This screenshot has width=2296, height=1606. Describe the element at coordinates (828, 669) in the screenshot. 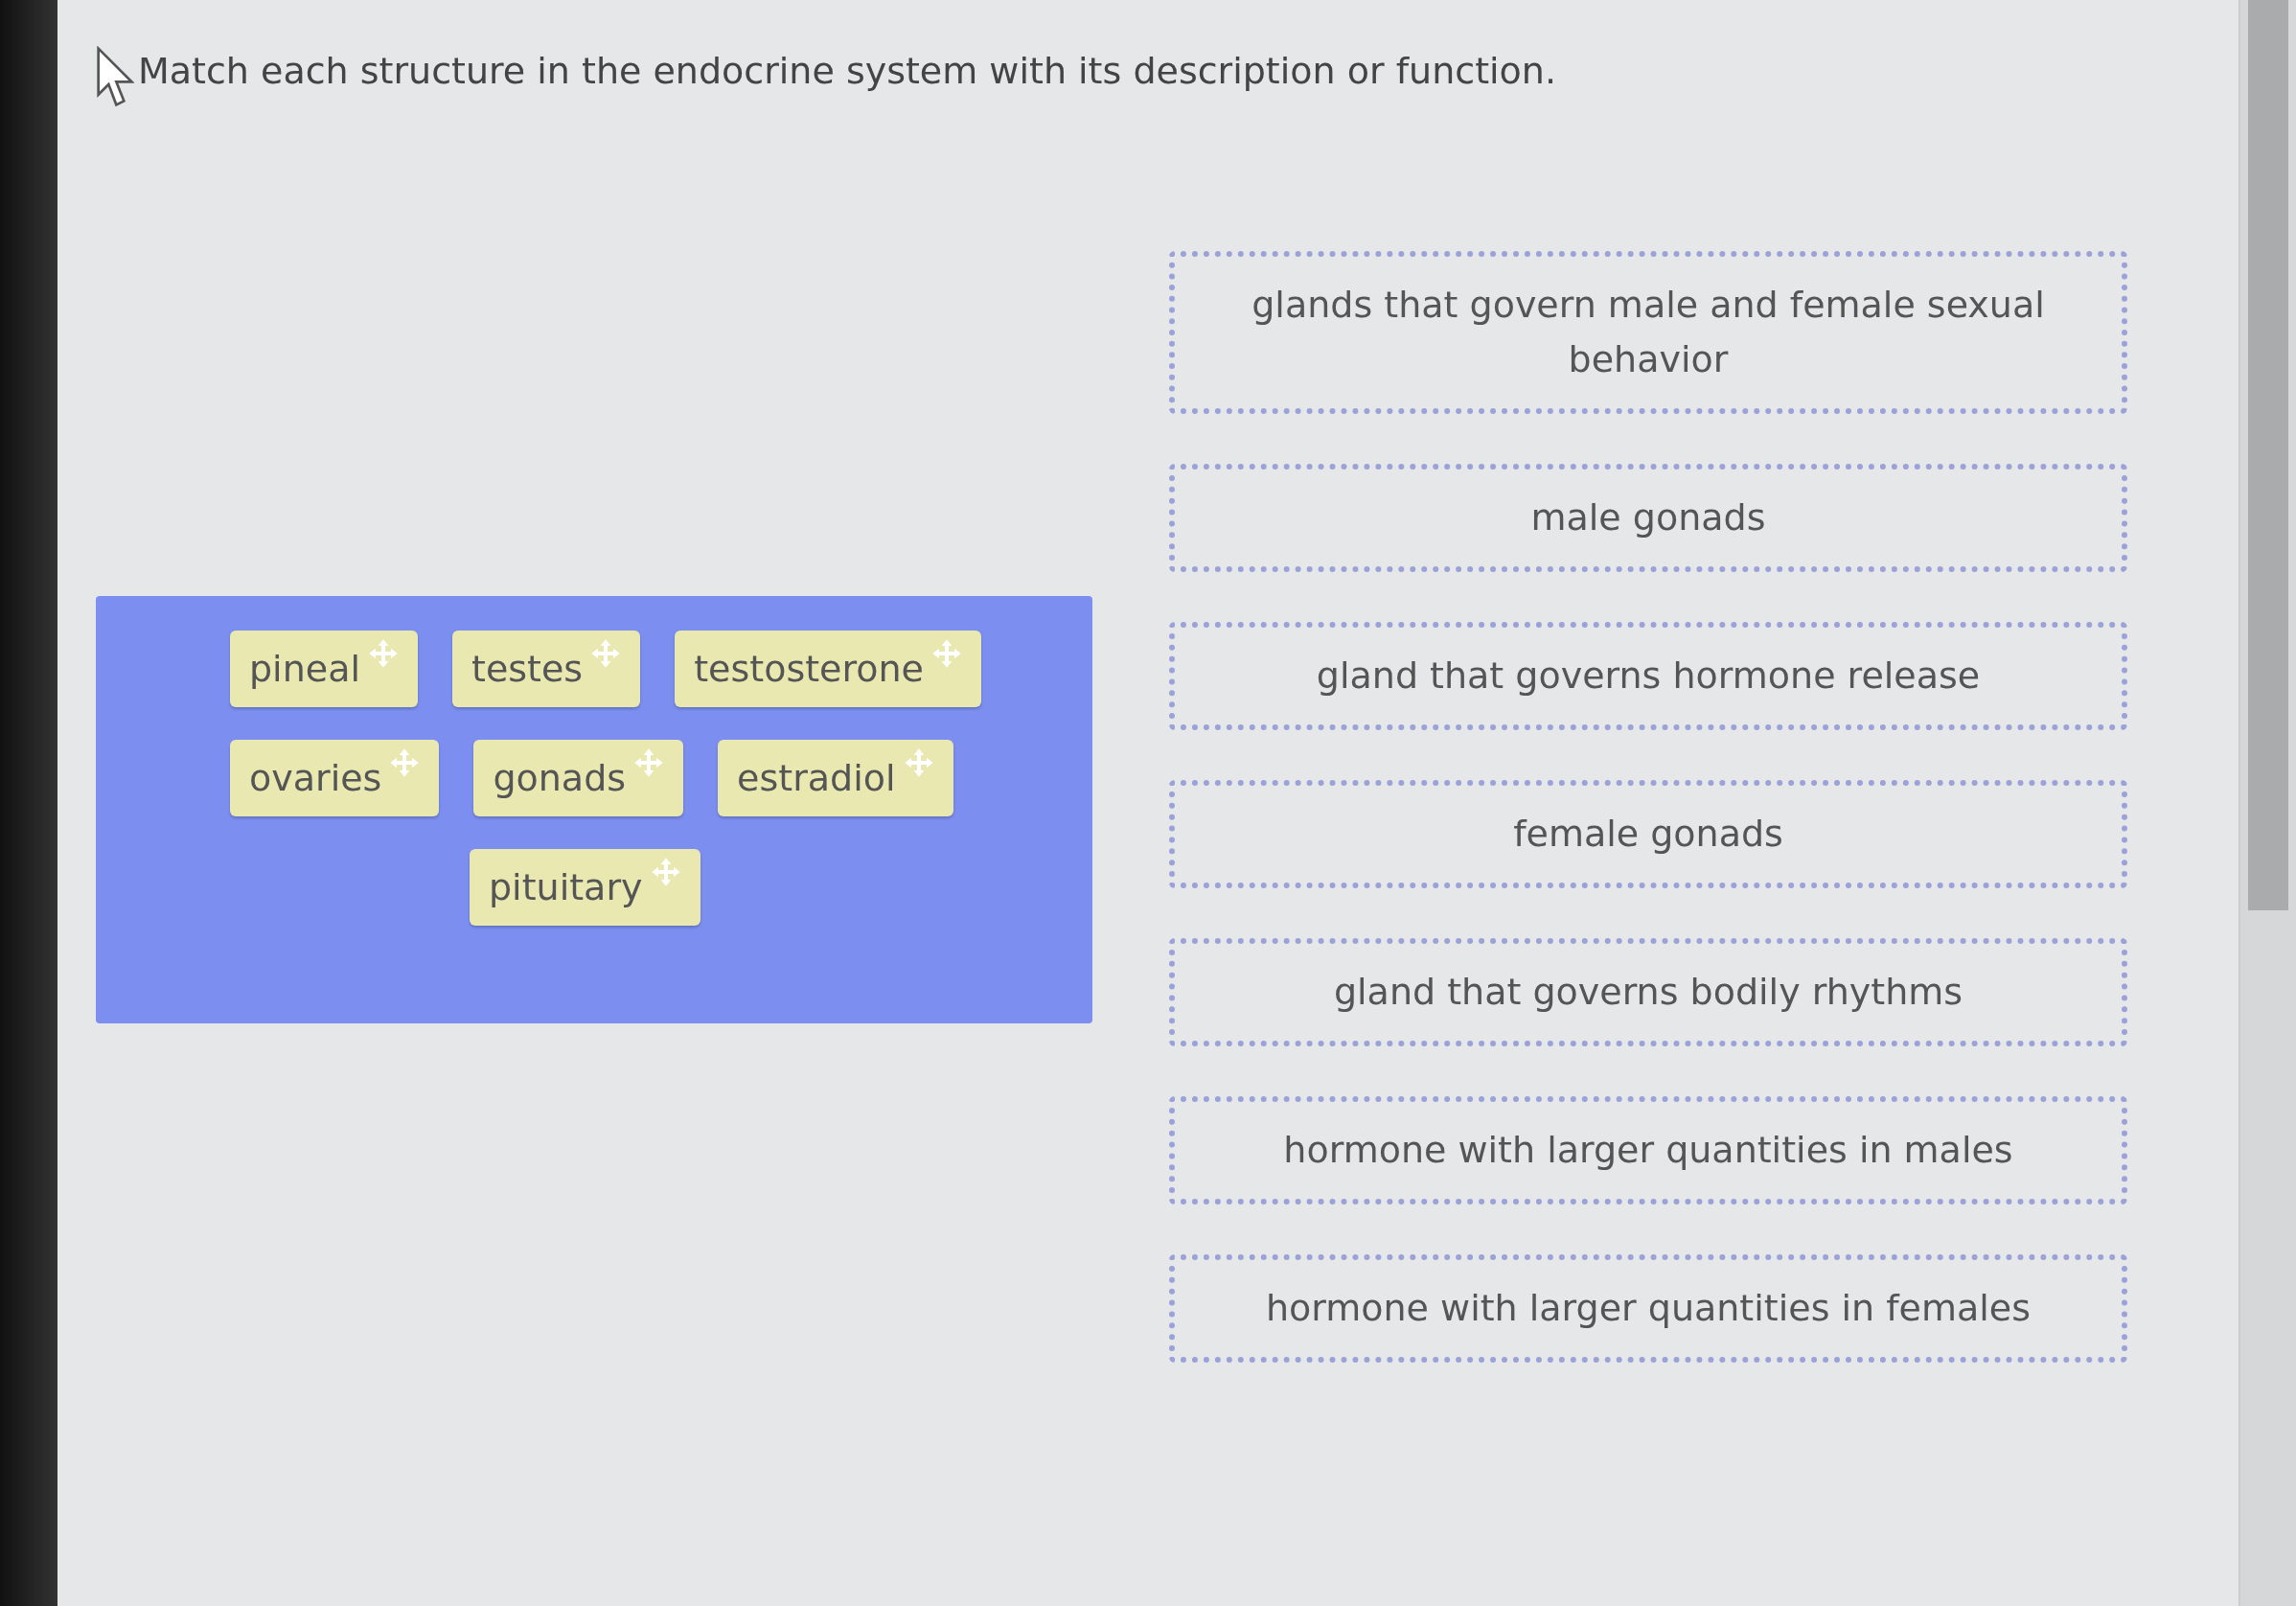

I see `draggable-tile: testosterone` at that location.